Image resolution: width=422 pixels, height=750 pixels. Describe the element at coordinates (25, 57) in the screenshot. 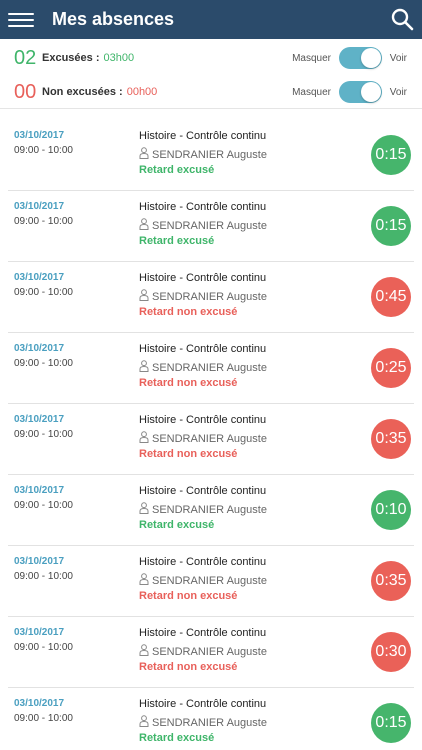

I see `excused-count: 02` at that location.